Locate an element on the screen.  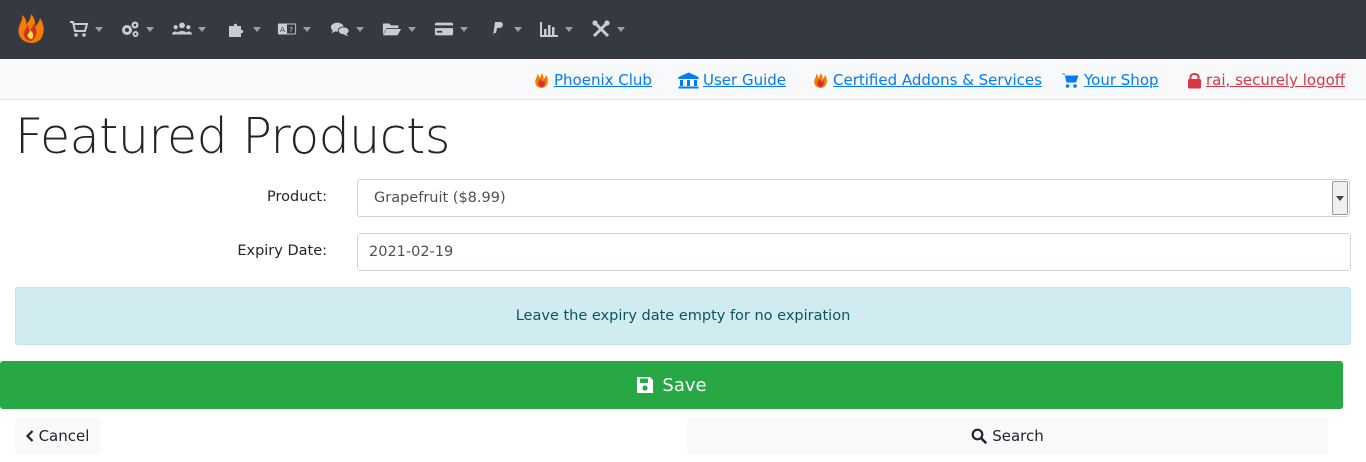
nav-menu-modules is located at coordinates (244, 29).